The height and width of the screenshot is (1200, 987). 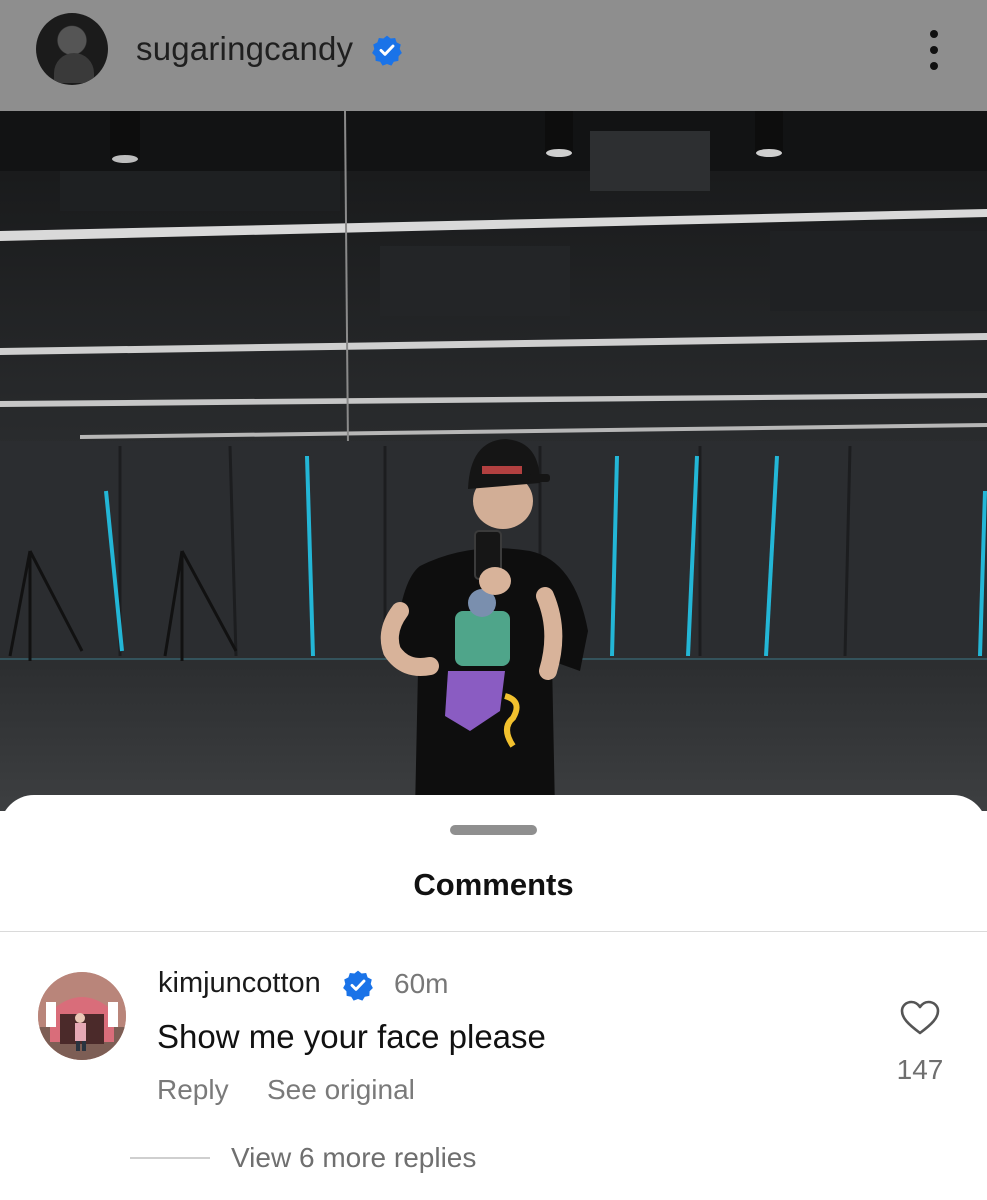 I want to click on author-avatar, so click(x=72, y=49).